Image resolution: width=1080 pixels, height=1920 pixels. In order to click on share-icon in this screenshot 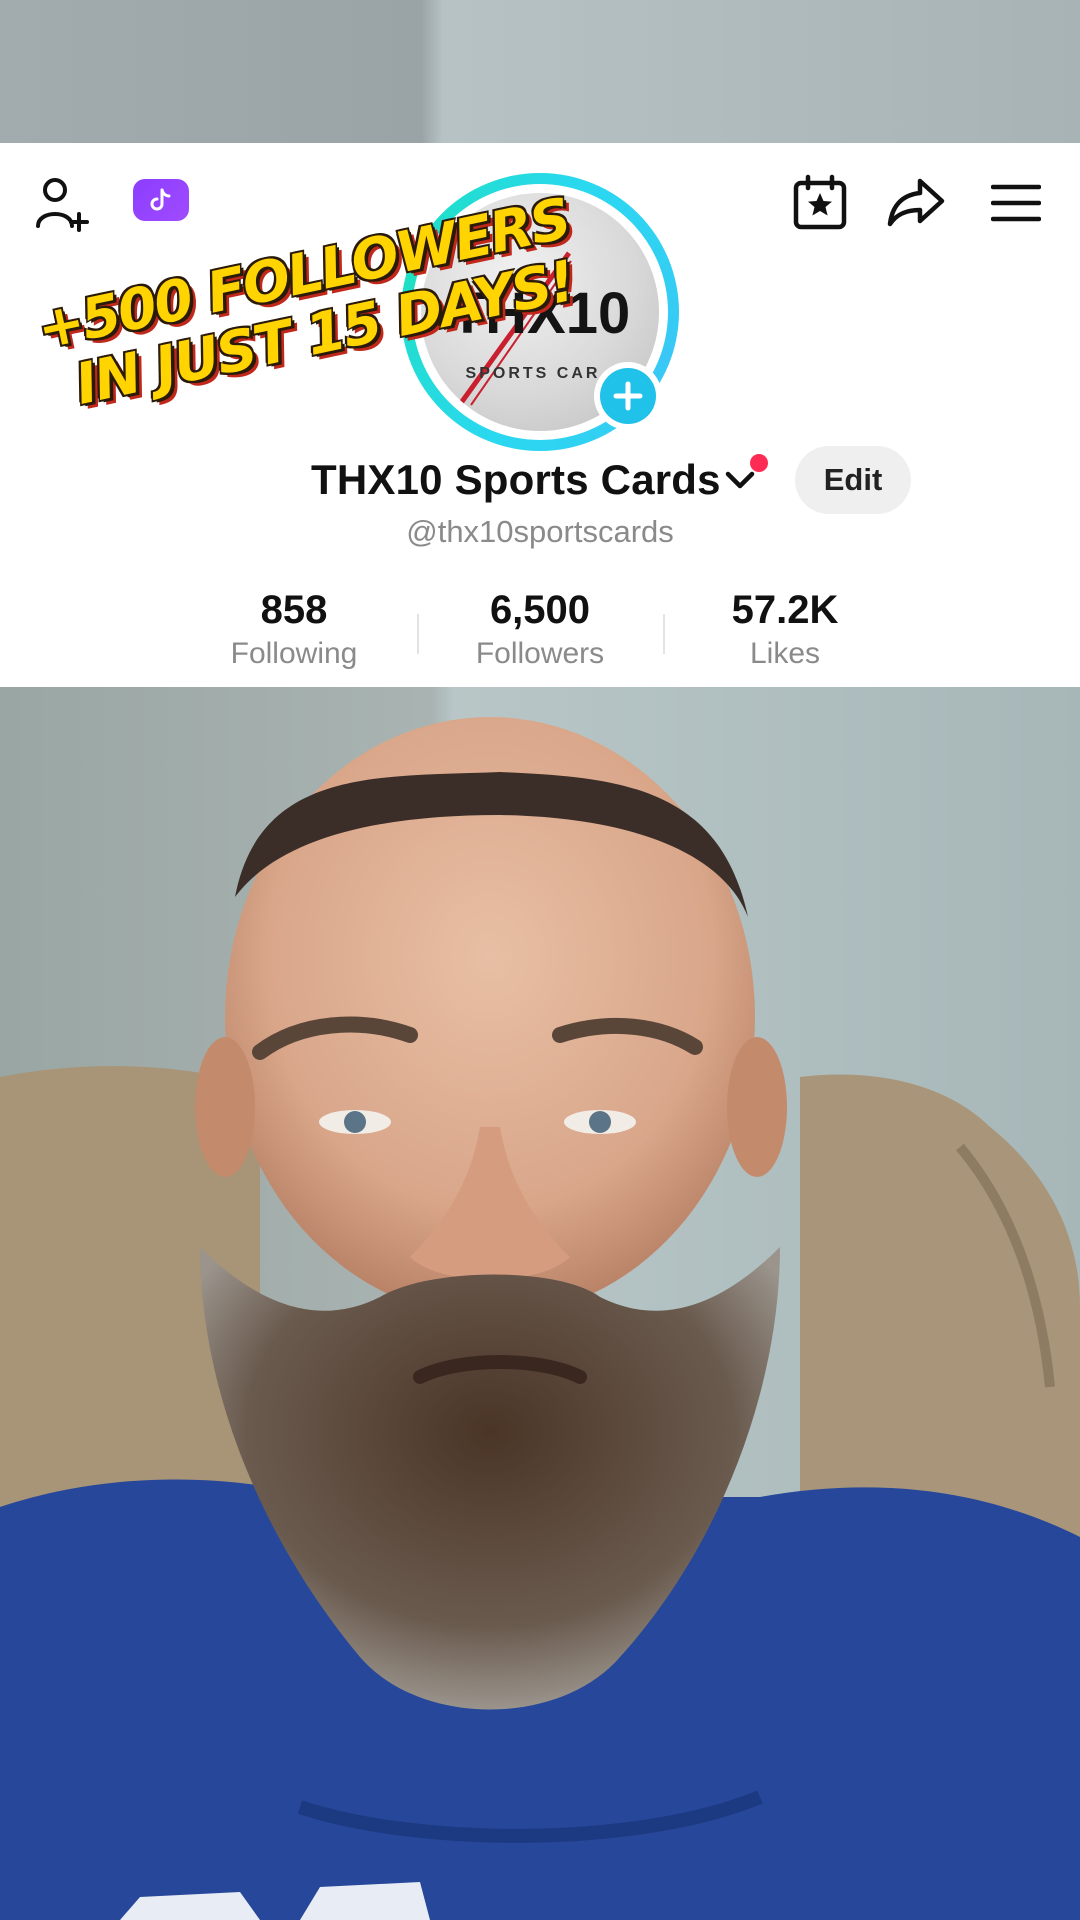, I will do `click(916, 202)`.